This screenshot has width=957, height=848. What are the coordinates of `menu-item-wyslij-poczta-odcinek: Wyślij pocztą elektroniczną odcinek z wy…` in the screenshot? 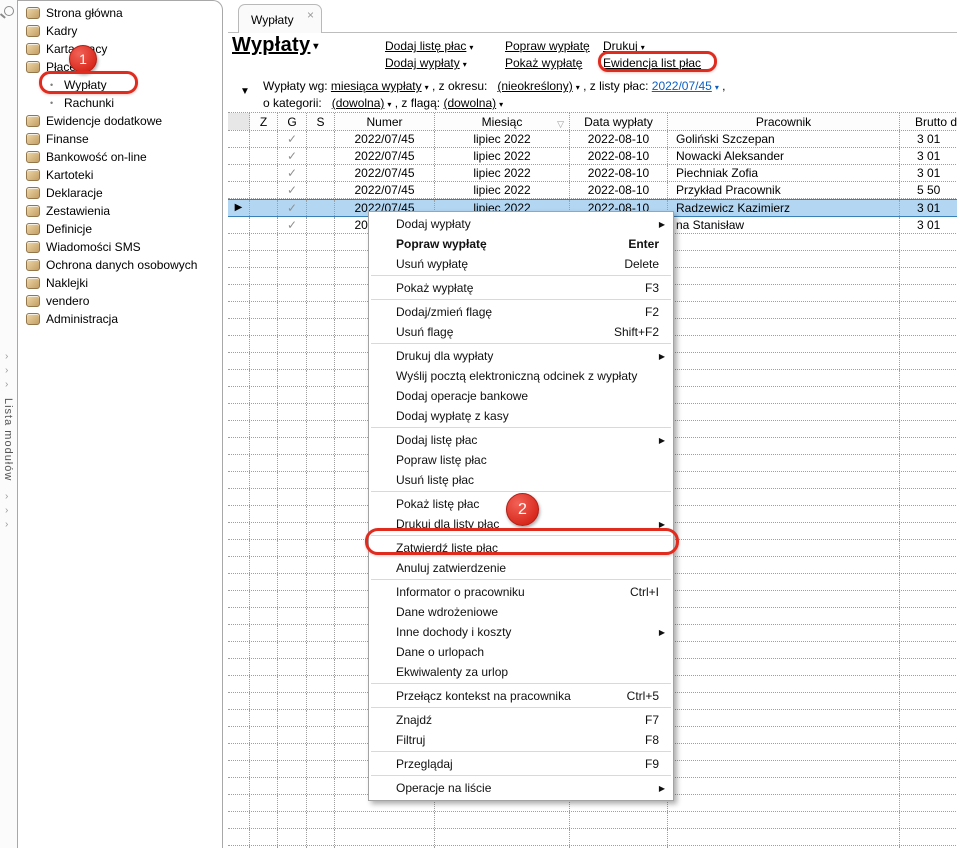 It's located at (521, 376).